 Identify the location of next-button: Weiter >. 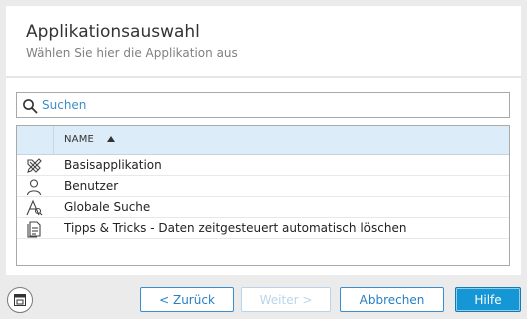
(286, 299).